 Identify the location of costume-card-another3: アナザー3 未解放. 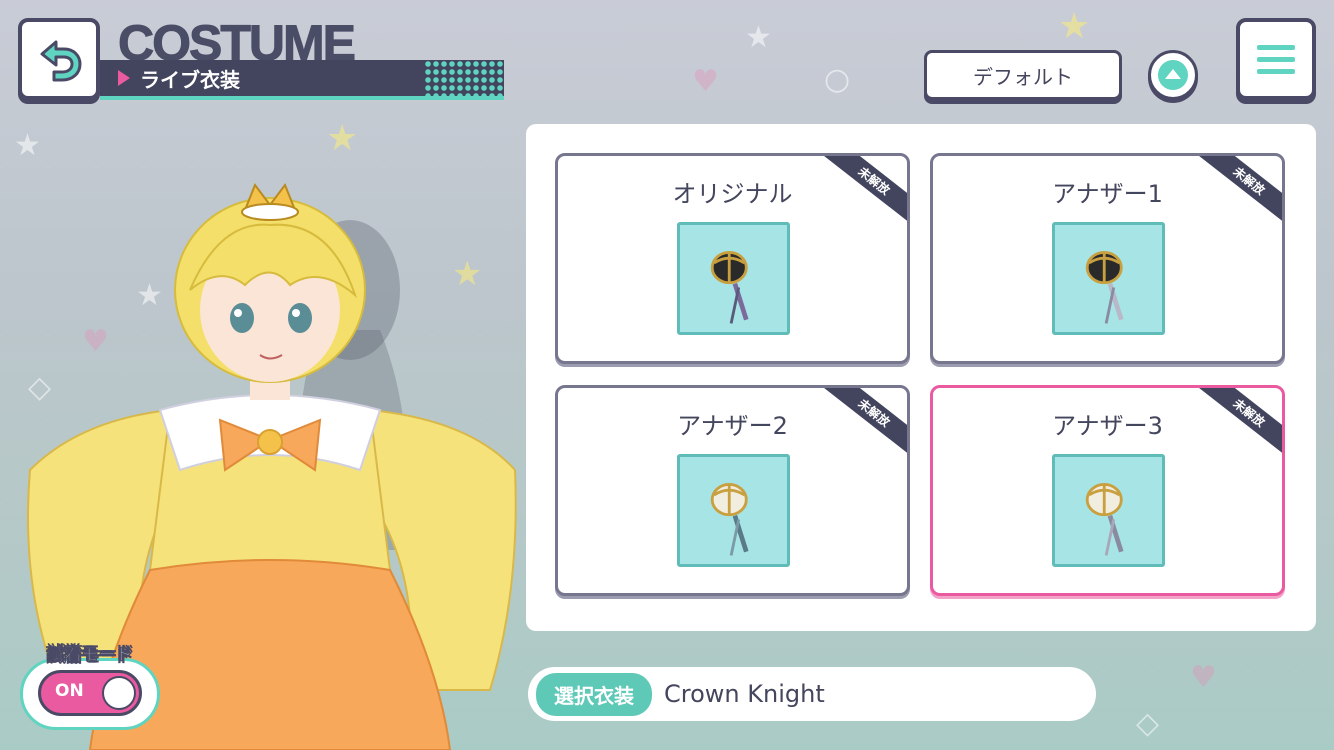
(1107, 490).